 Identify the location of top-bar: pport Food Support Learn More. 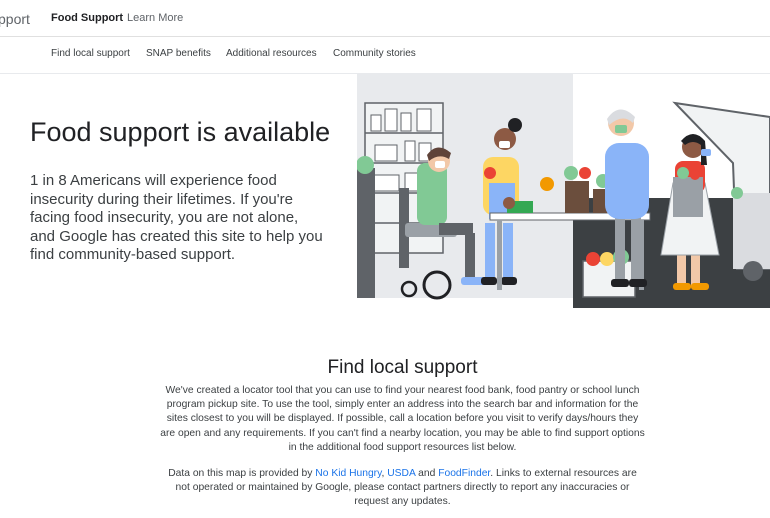
(385, 18).